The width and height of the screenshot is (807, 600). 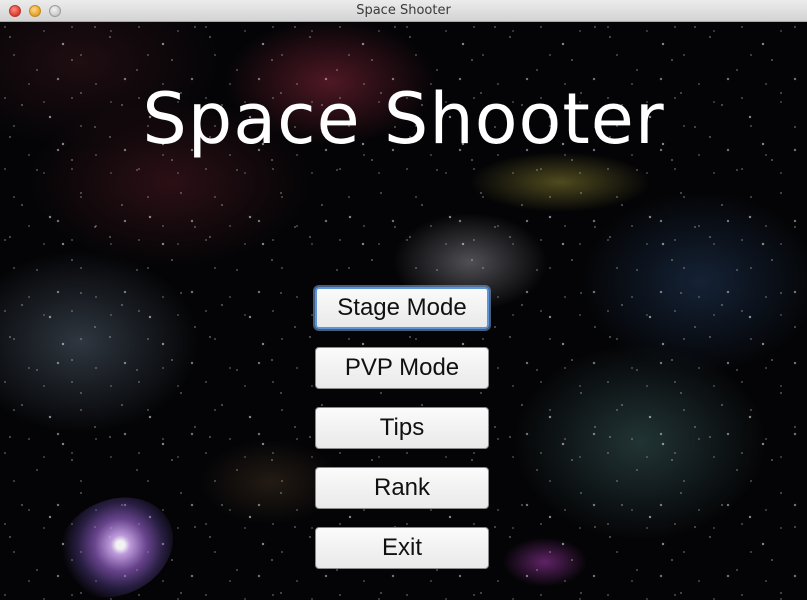 I want to click on window-title: Space Shooter, so click(x=403, y=10).